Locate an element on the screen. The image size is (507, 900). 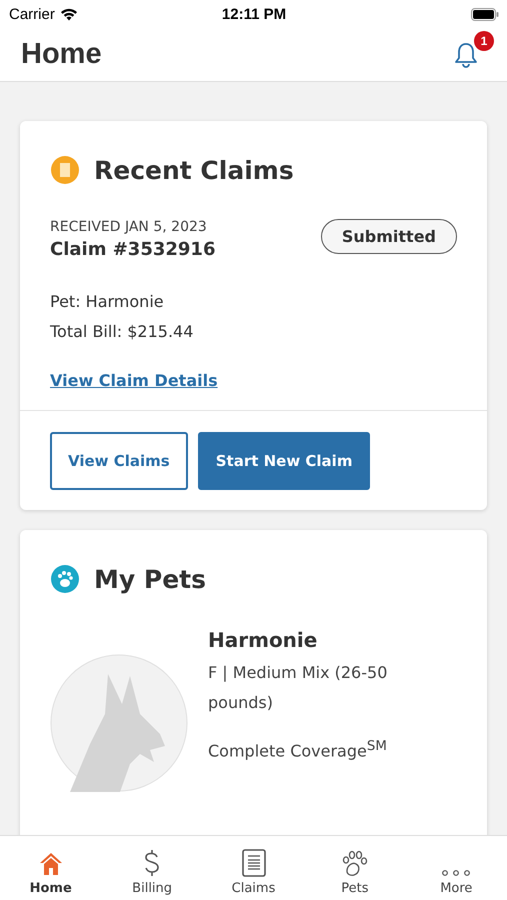
status-time: 12:11 PM is located at coordinates (254, 14).